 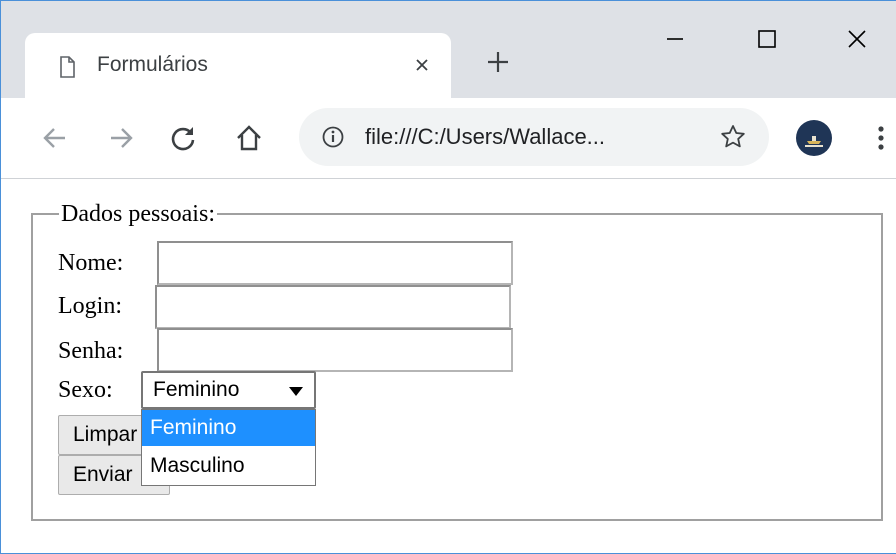 I want to click on sexo-selected-value: Feminino, so click(x=196, y=389).